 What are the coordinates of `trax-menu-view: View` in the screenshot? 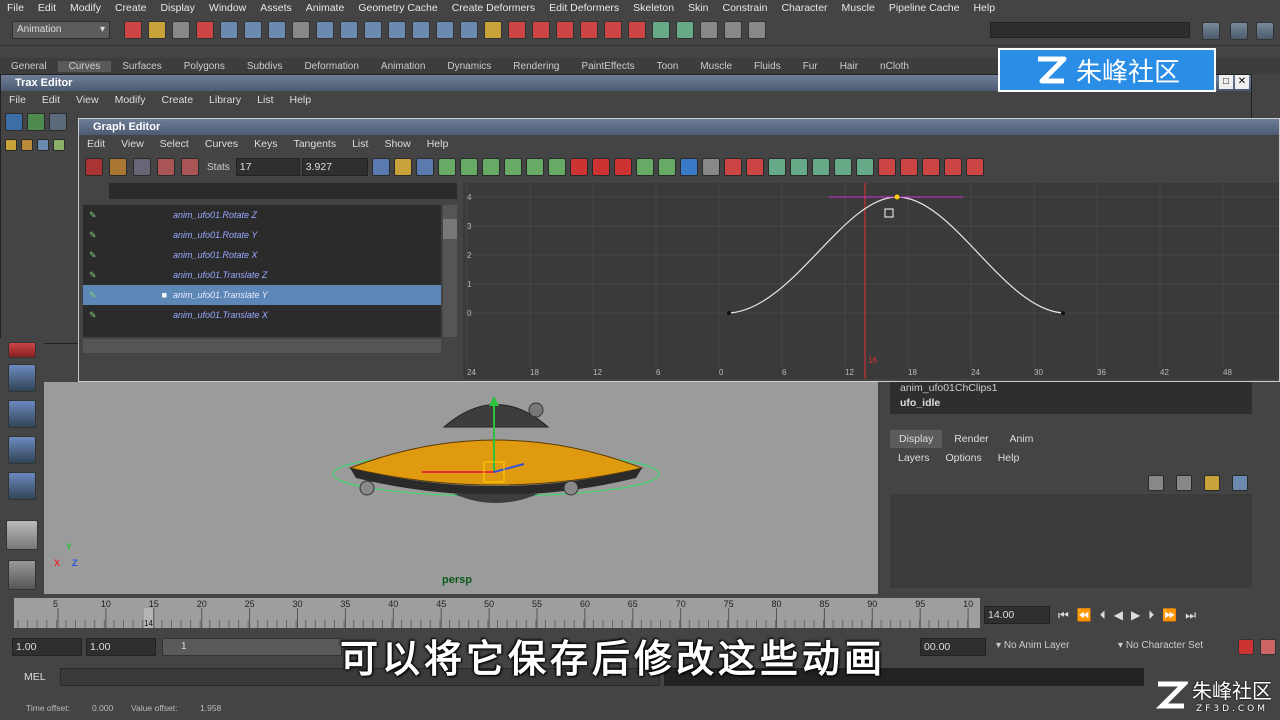 It's located at (87, 100).